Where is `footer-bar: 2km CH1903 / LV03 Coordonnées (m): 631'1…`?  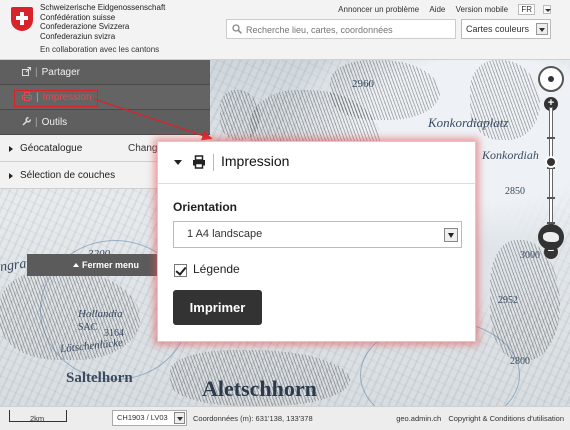
footer-bar: 2km CH1903 / LV03 Coordonnées (m): 631'1… is located at coordinates (285, 418).